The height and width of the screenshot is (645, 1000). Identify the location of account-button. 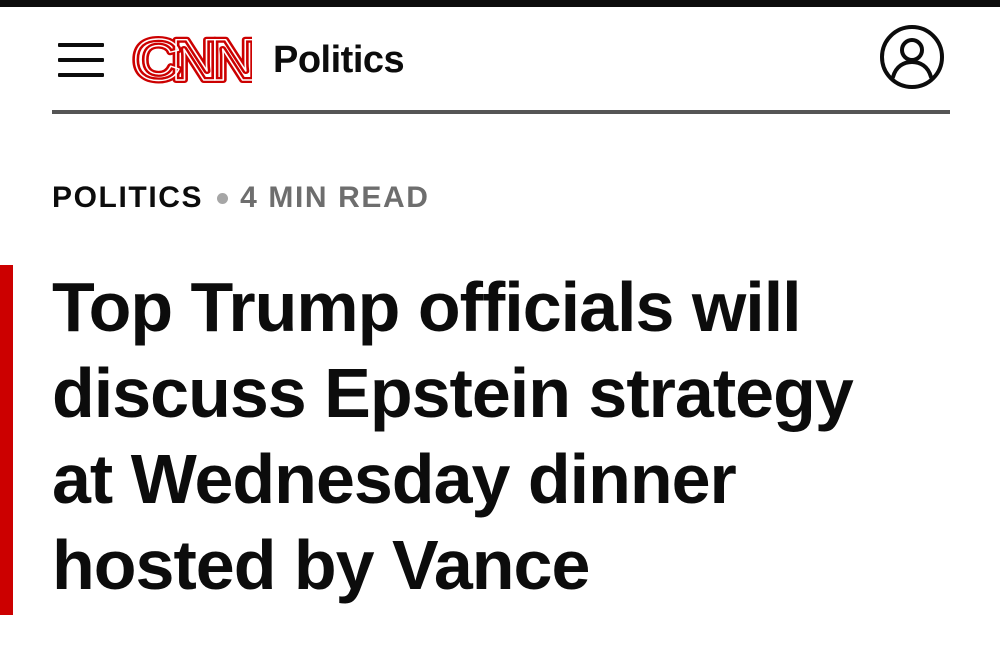
(912, 57).